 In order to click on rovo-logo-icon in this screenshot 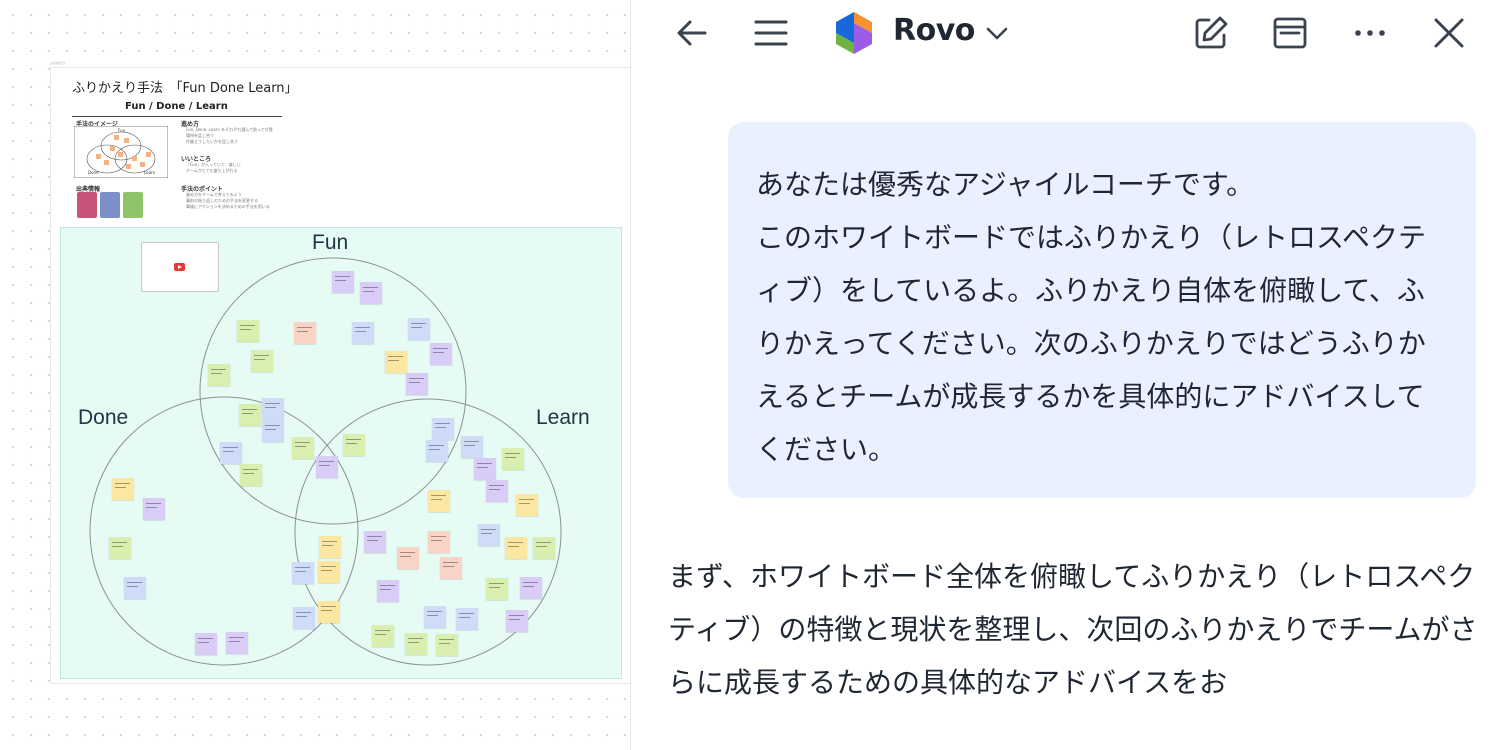, I will do `click(854, 33)`.